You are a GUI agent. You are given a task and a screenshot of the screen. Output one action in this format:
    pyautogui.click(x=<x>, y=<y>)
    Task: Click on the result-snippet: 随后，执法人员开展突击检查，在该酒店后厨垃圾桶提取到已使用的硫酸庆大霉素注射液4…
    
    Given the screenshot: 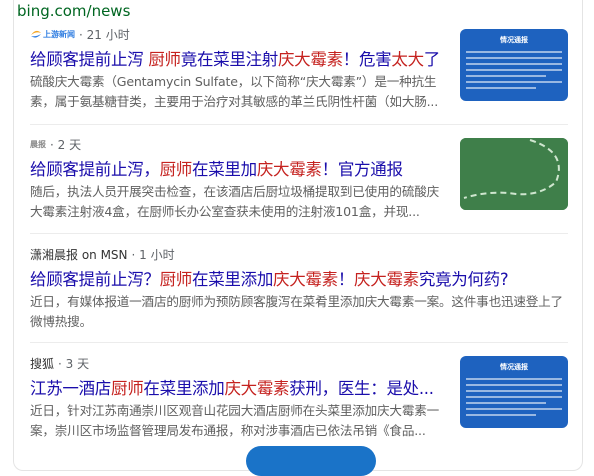 What is the action you would take?
    pyautogui.click(x=234, y=201)
    